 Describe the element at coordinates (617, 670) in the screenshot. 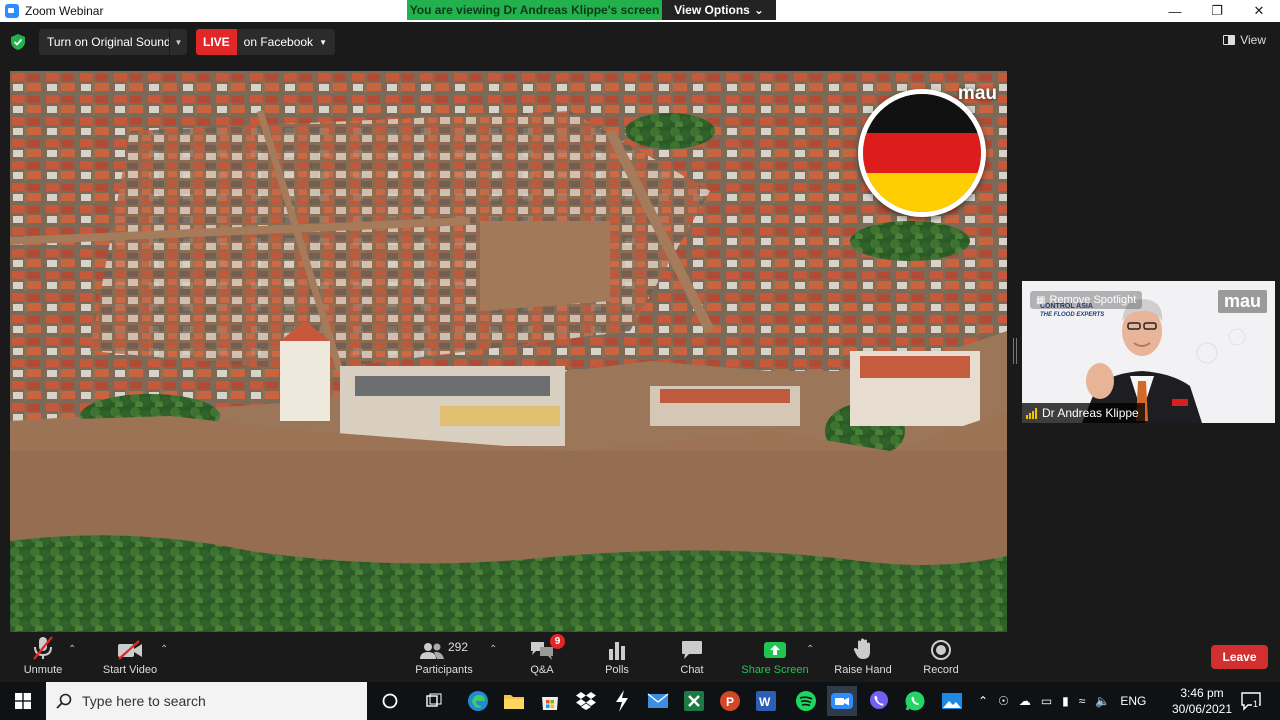

I see `polls-label: Polls` at that location.